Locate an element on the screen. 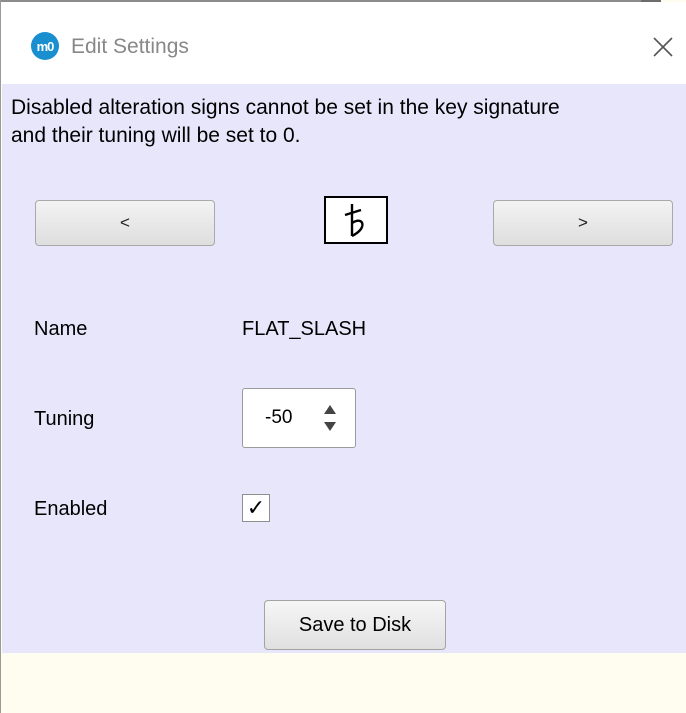 This screenshot has width=686, height=713. title-bar: m0 Edit Settings is located at coordinates (343, 43).